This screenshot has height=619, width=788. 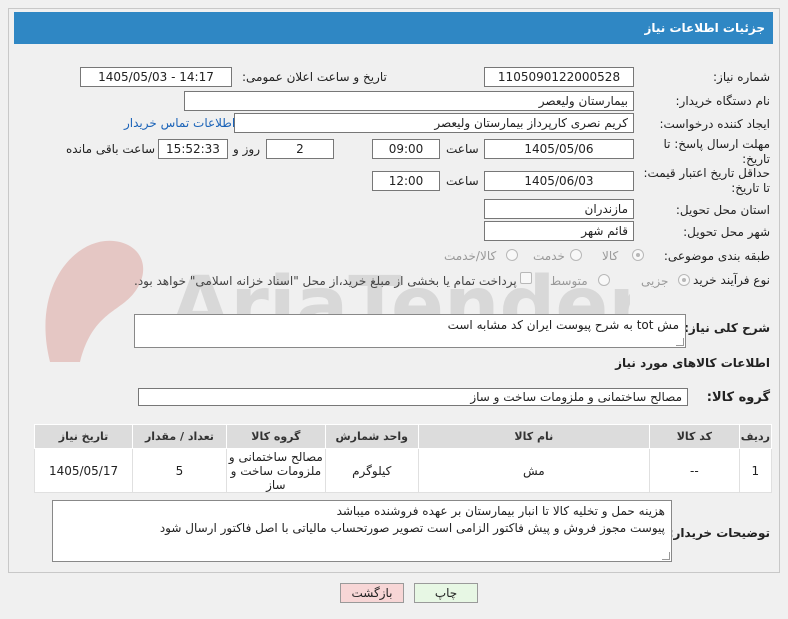 I want to click on province-field: مازندران, so click(x=559, y=209).